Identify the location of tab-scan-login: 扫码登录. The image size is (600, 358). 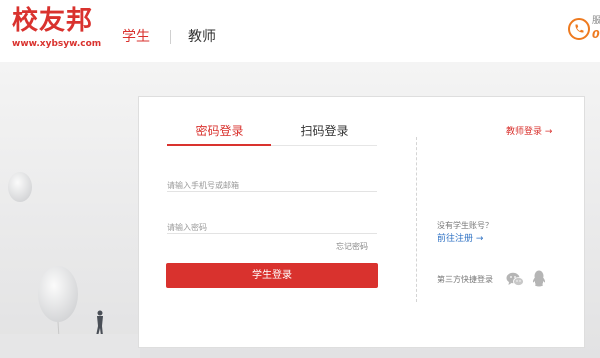
(324, 133).